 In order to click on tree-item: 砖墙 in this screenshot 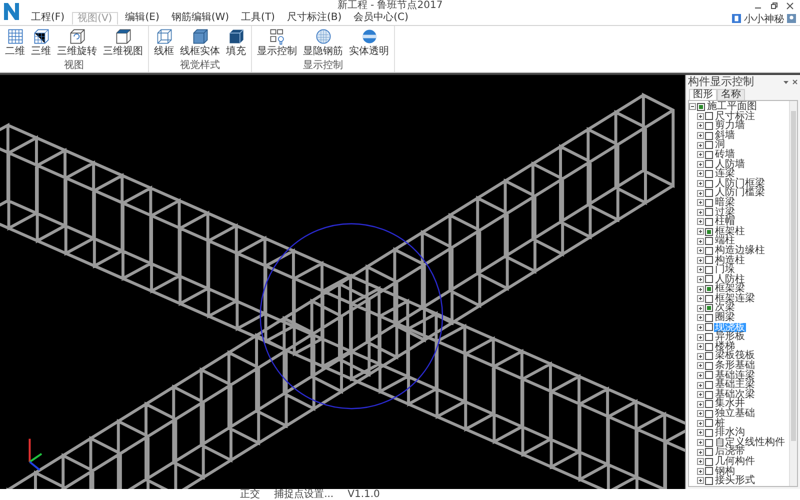, I will do `click(725, 155)`.